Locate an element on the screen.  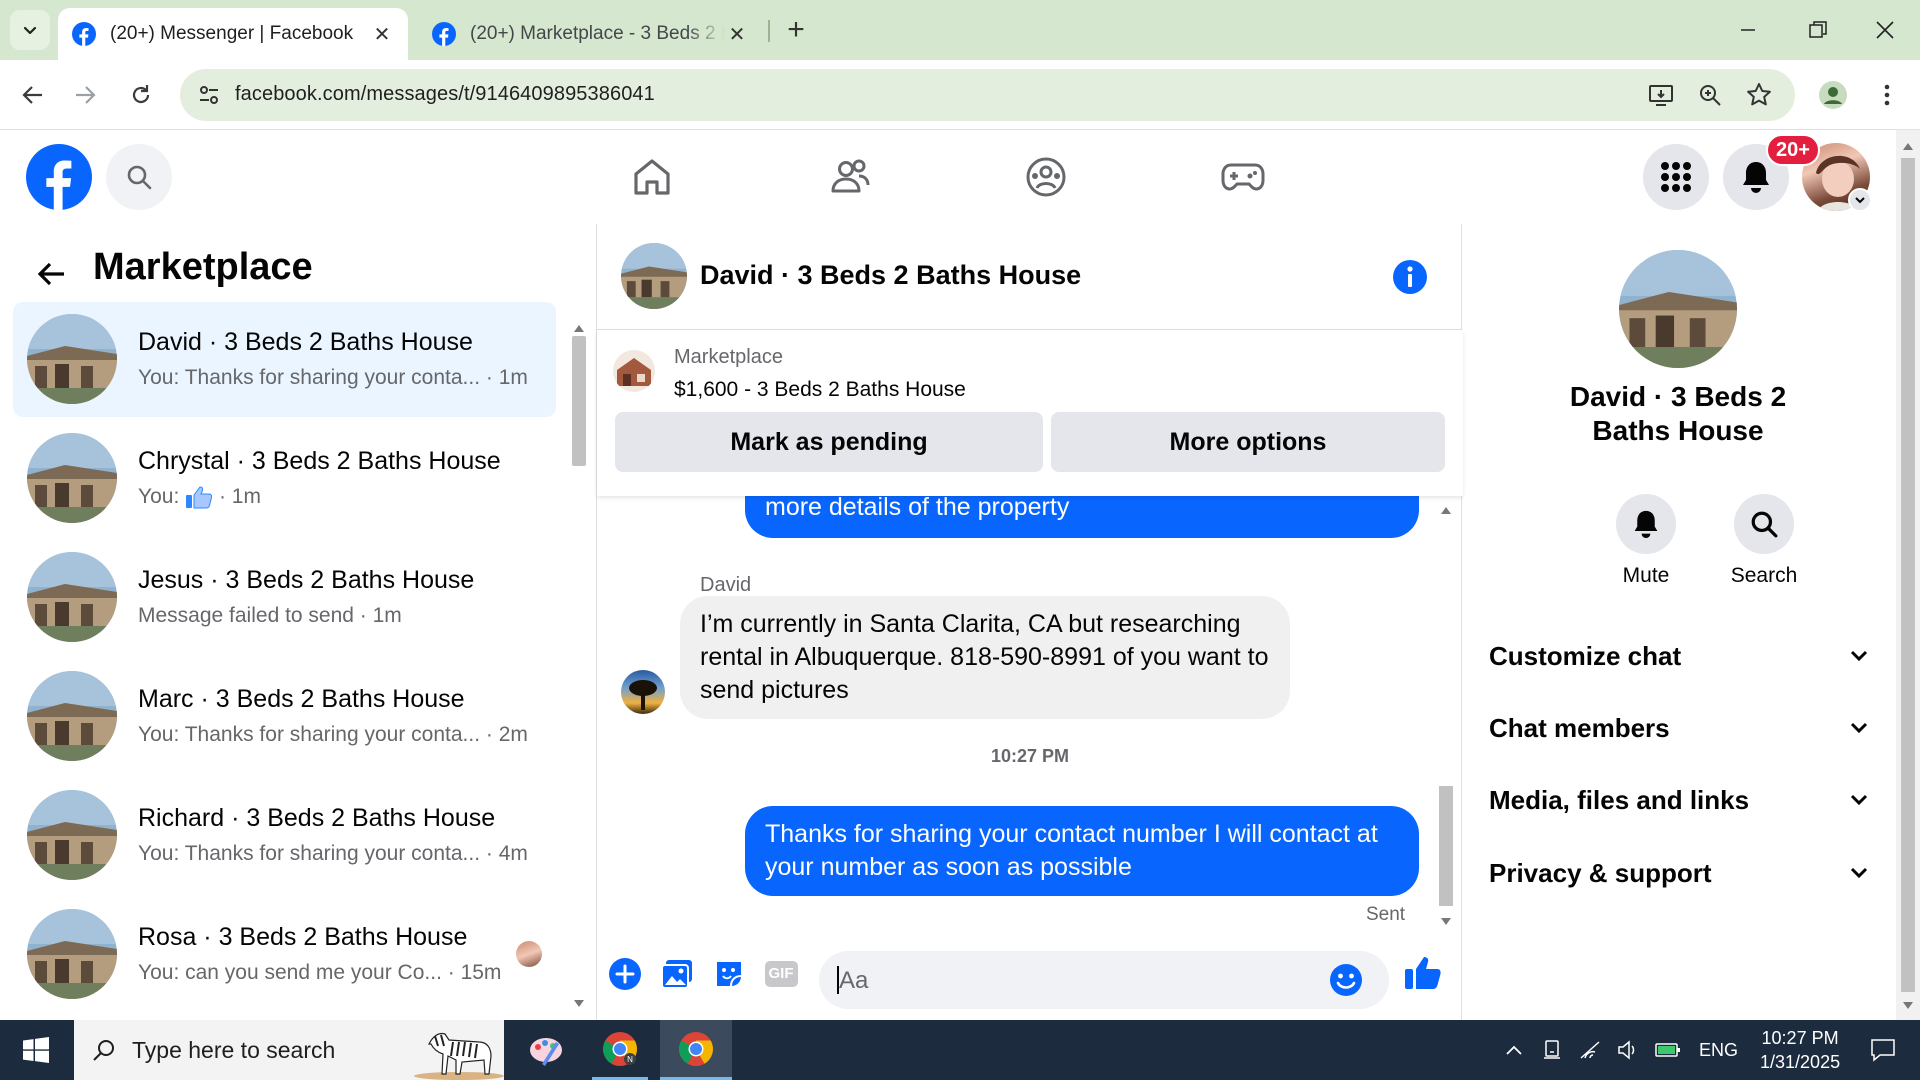
chevron-down-icon is located at coordinates (1859, 873).